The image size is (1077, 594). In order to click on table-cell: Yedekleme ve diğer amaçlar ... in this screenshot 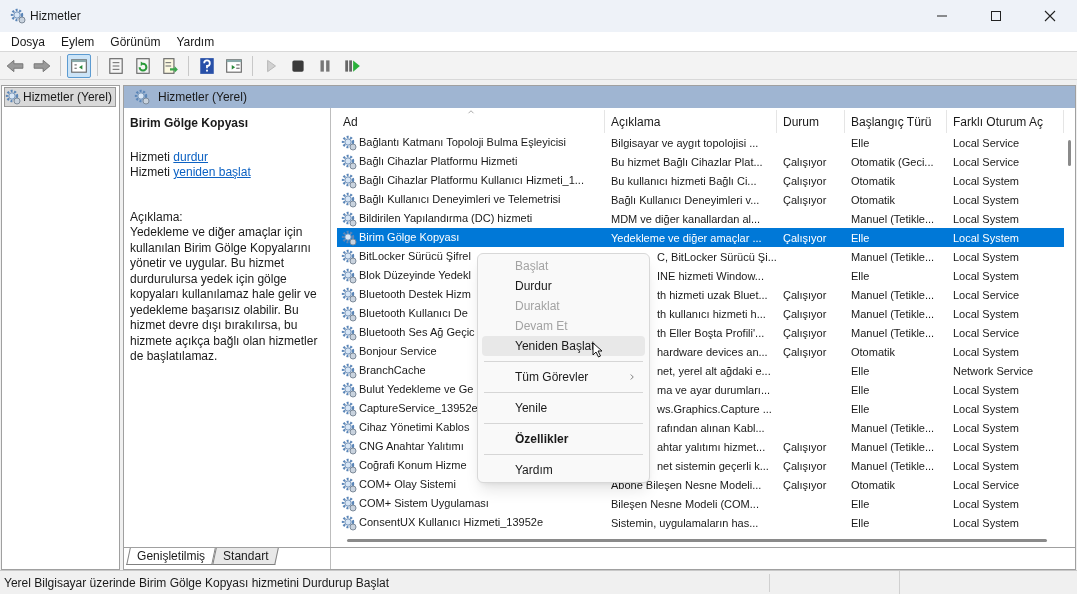, I will do `click(686, 237)`.